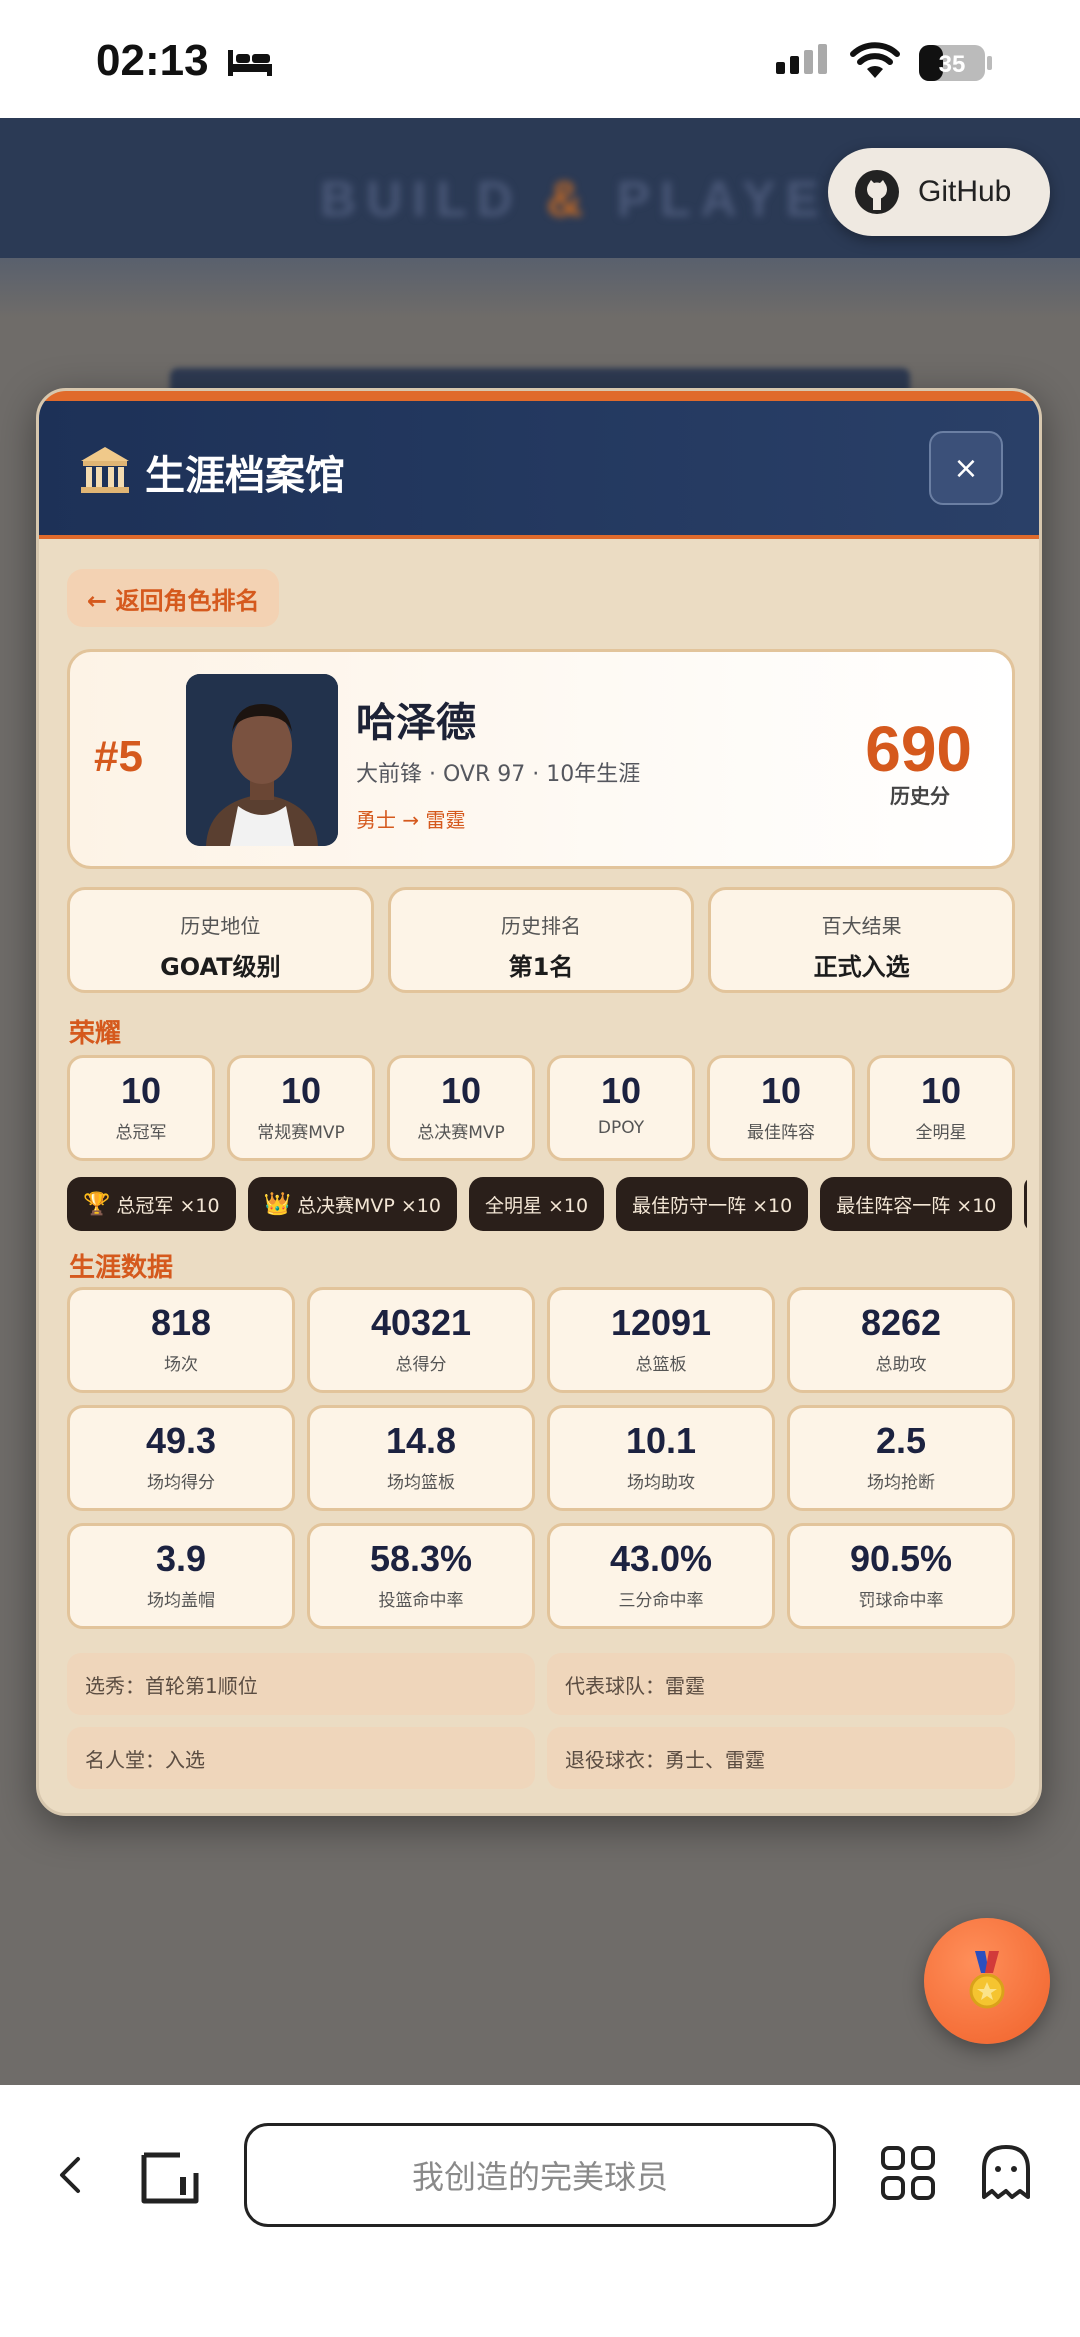 This screenshot has width=1080, height=2337. I want to click on stat-item: 40321 总得分, so click(421, 1340).